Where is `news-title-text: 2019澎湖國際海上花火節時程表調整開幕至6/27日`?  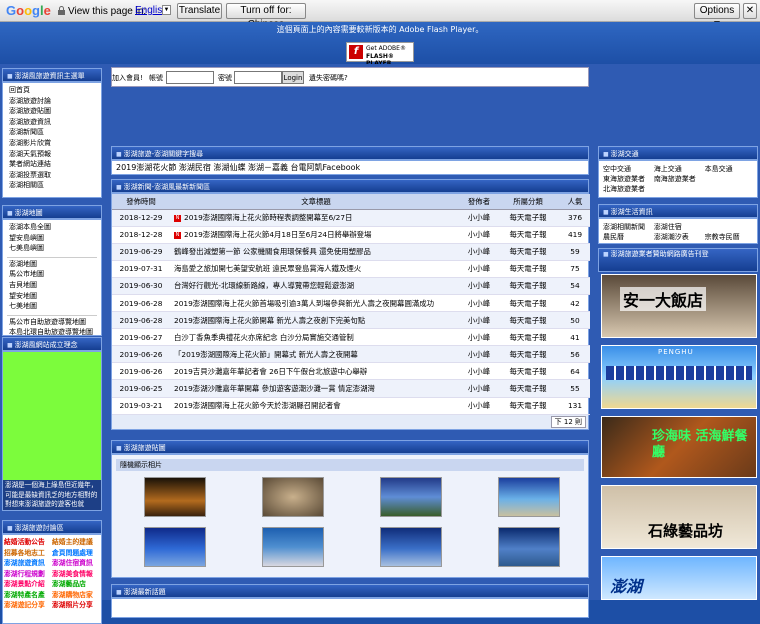
news-title-text: 2019澎湖國際海上花火節時程表調整開幕至6/27日 is located at coordinates (268, 217).